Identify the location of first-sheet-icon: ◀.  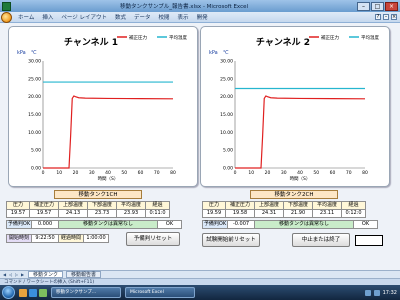
(4, 274).